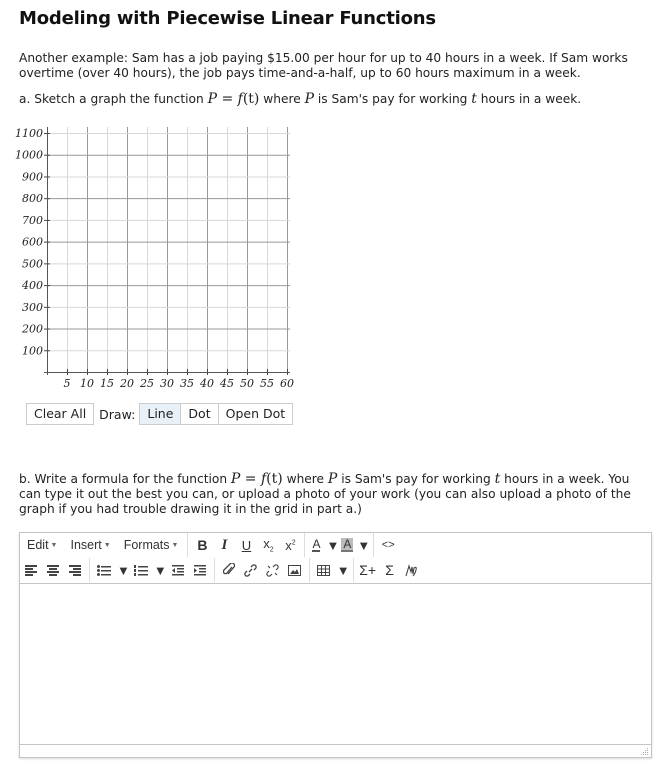  Describe the element at coordinates (290, 545) in the screenshot. I see `superscript-button: x2` at that location.